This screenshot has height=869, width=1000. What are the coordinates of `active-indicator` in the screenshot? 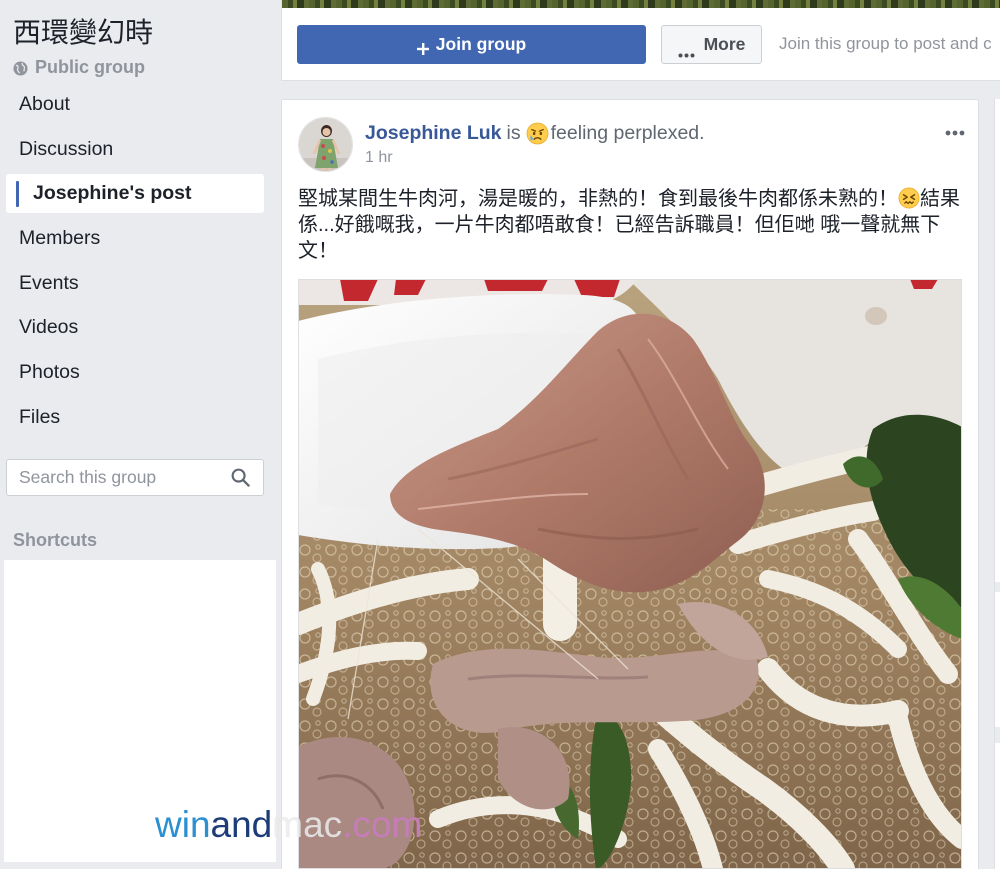 It's located at (17, 194).